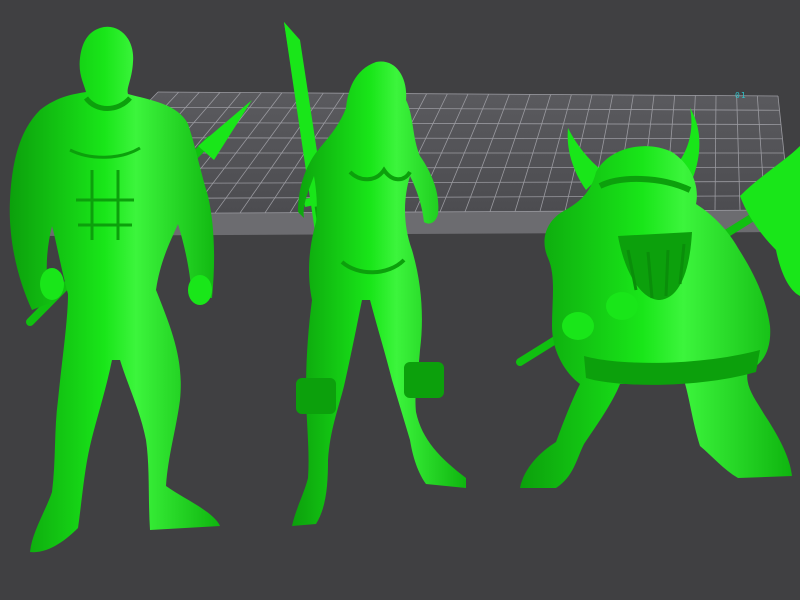  What do you see at coordinates (52, 284) in the screenshot?
I see `warrior-left-fist` at bounding box center [52, 284].